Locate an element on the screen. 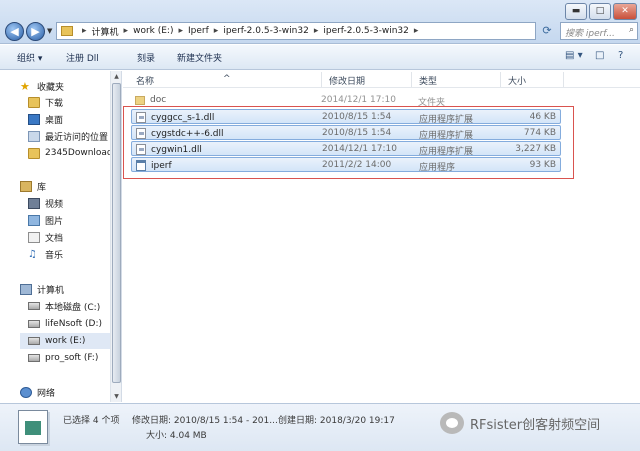 The image size is (640, 451). sidebar-item-label: 网络 is located at coordinates (46, 393).